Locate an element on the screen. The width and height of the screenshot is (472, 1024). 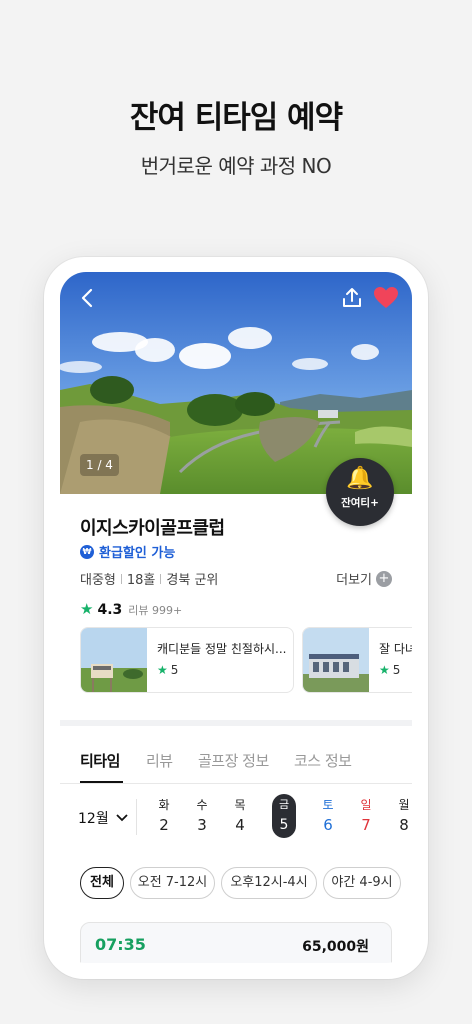
remaining-teetime-alert-button: 🔔 잔여티+ is located at coordinates (360, 492).